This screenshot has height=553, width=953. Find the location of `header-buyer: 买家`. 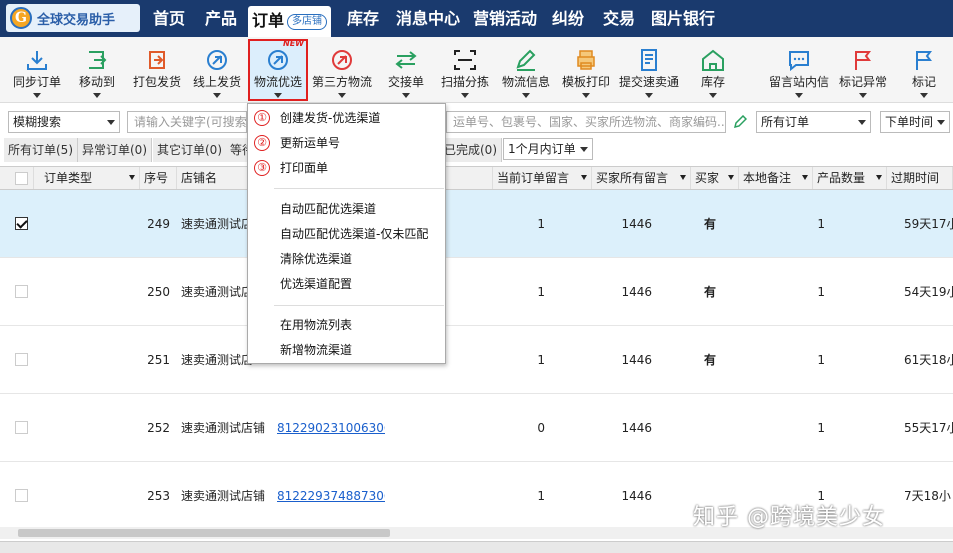

header-buyer: 买家 is located at coordinates (715, 178).